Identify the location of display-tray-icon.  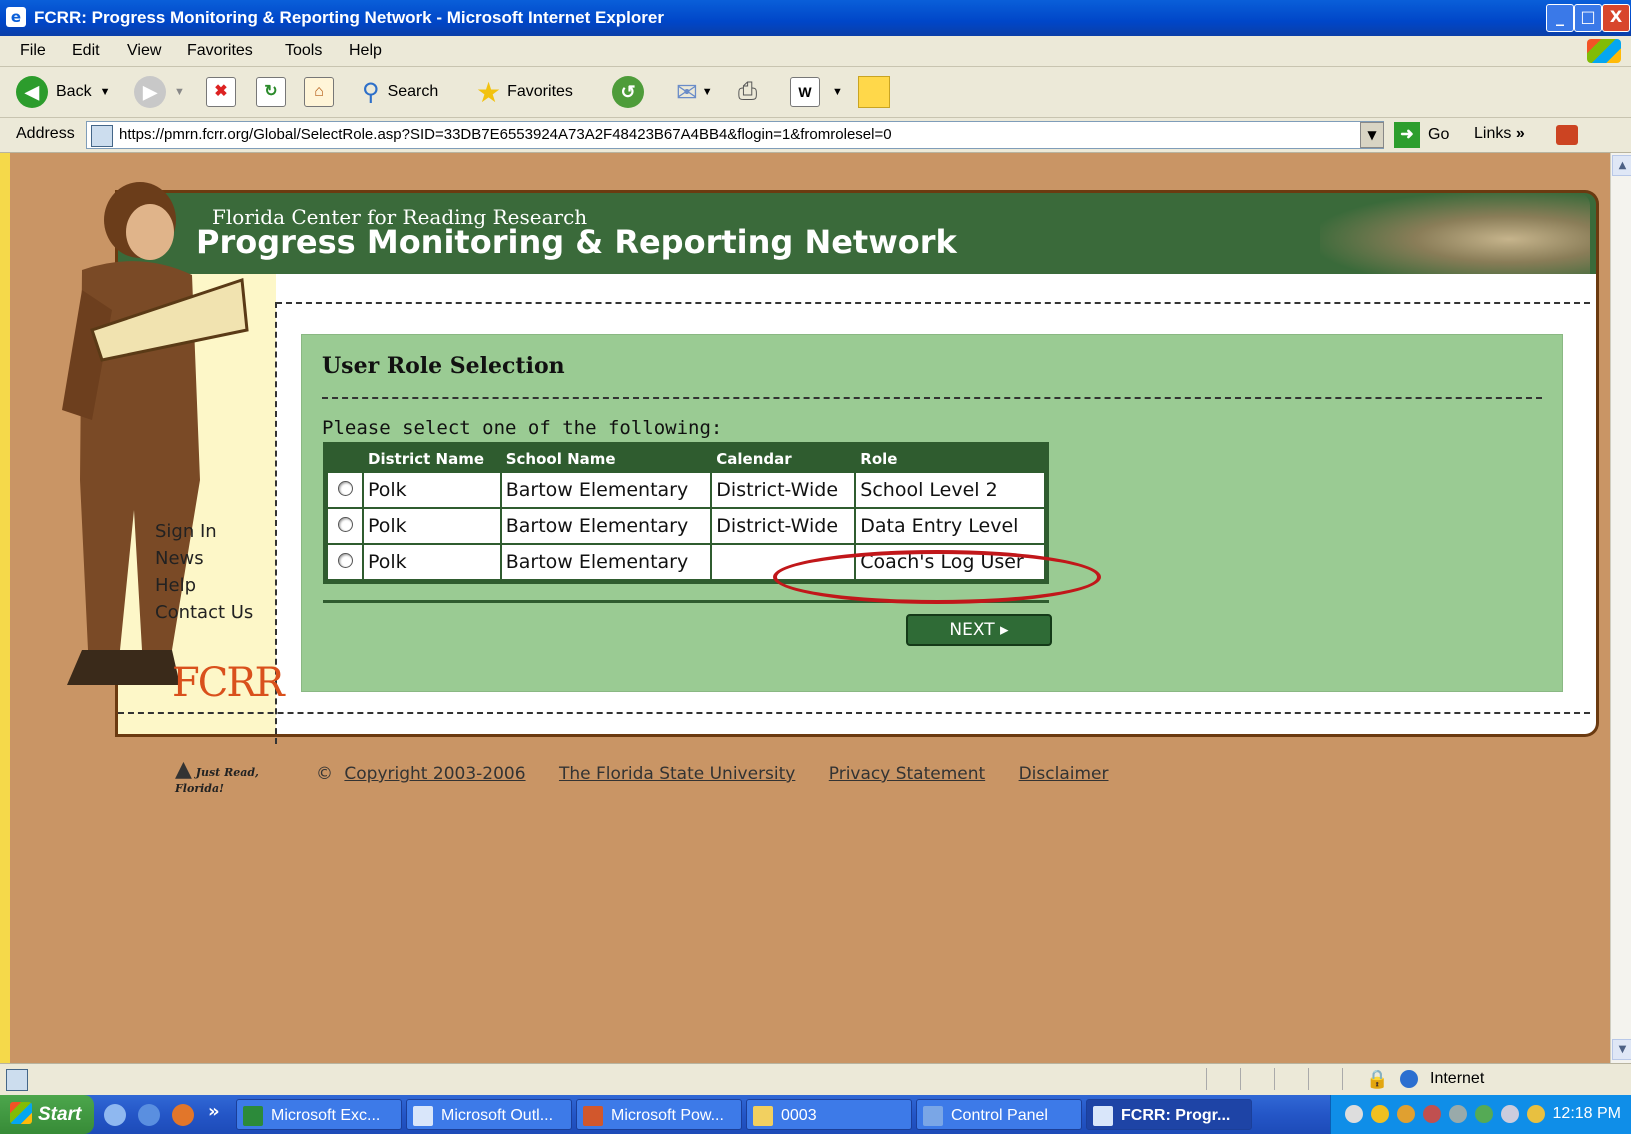
(1510, 1114).